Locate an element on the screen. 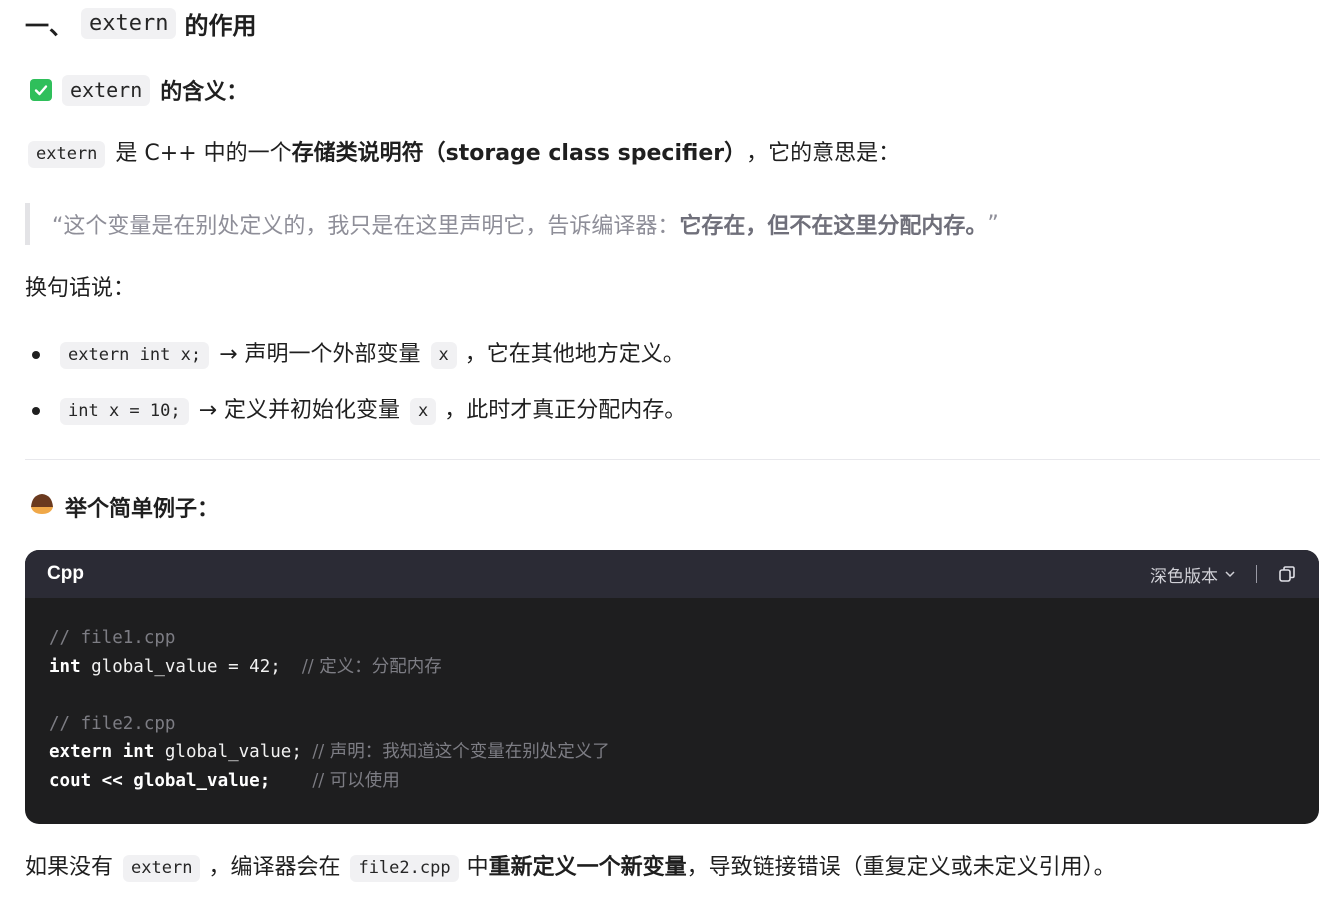 The height and width of the screenshot is (898, 1324). bullet-code: extern int x; is located at coordinates (135, 355).